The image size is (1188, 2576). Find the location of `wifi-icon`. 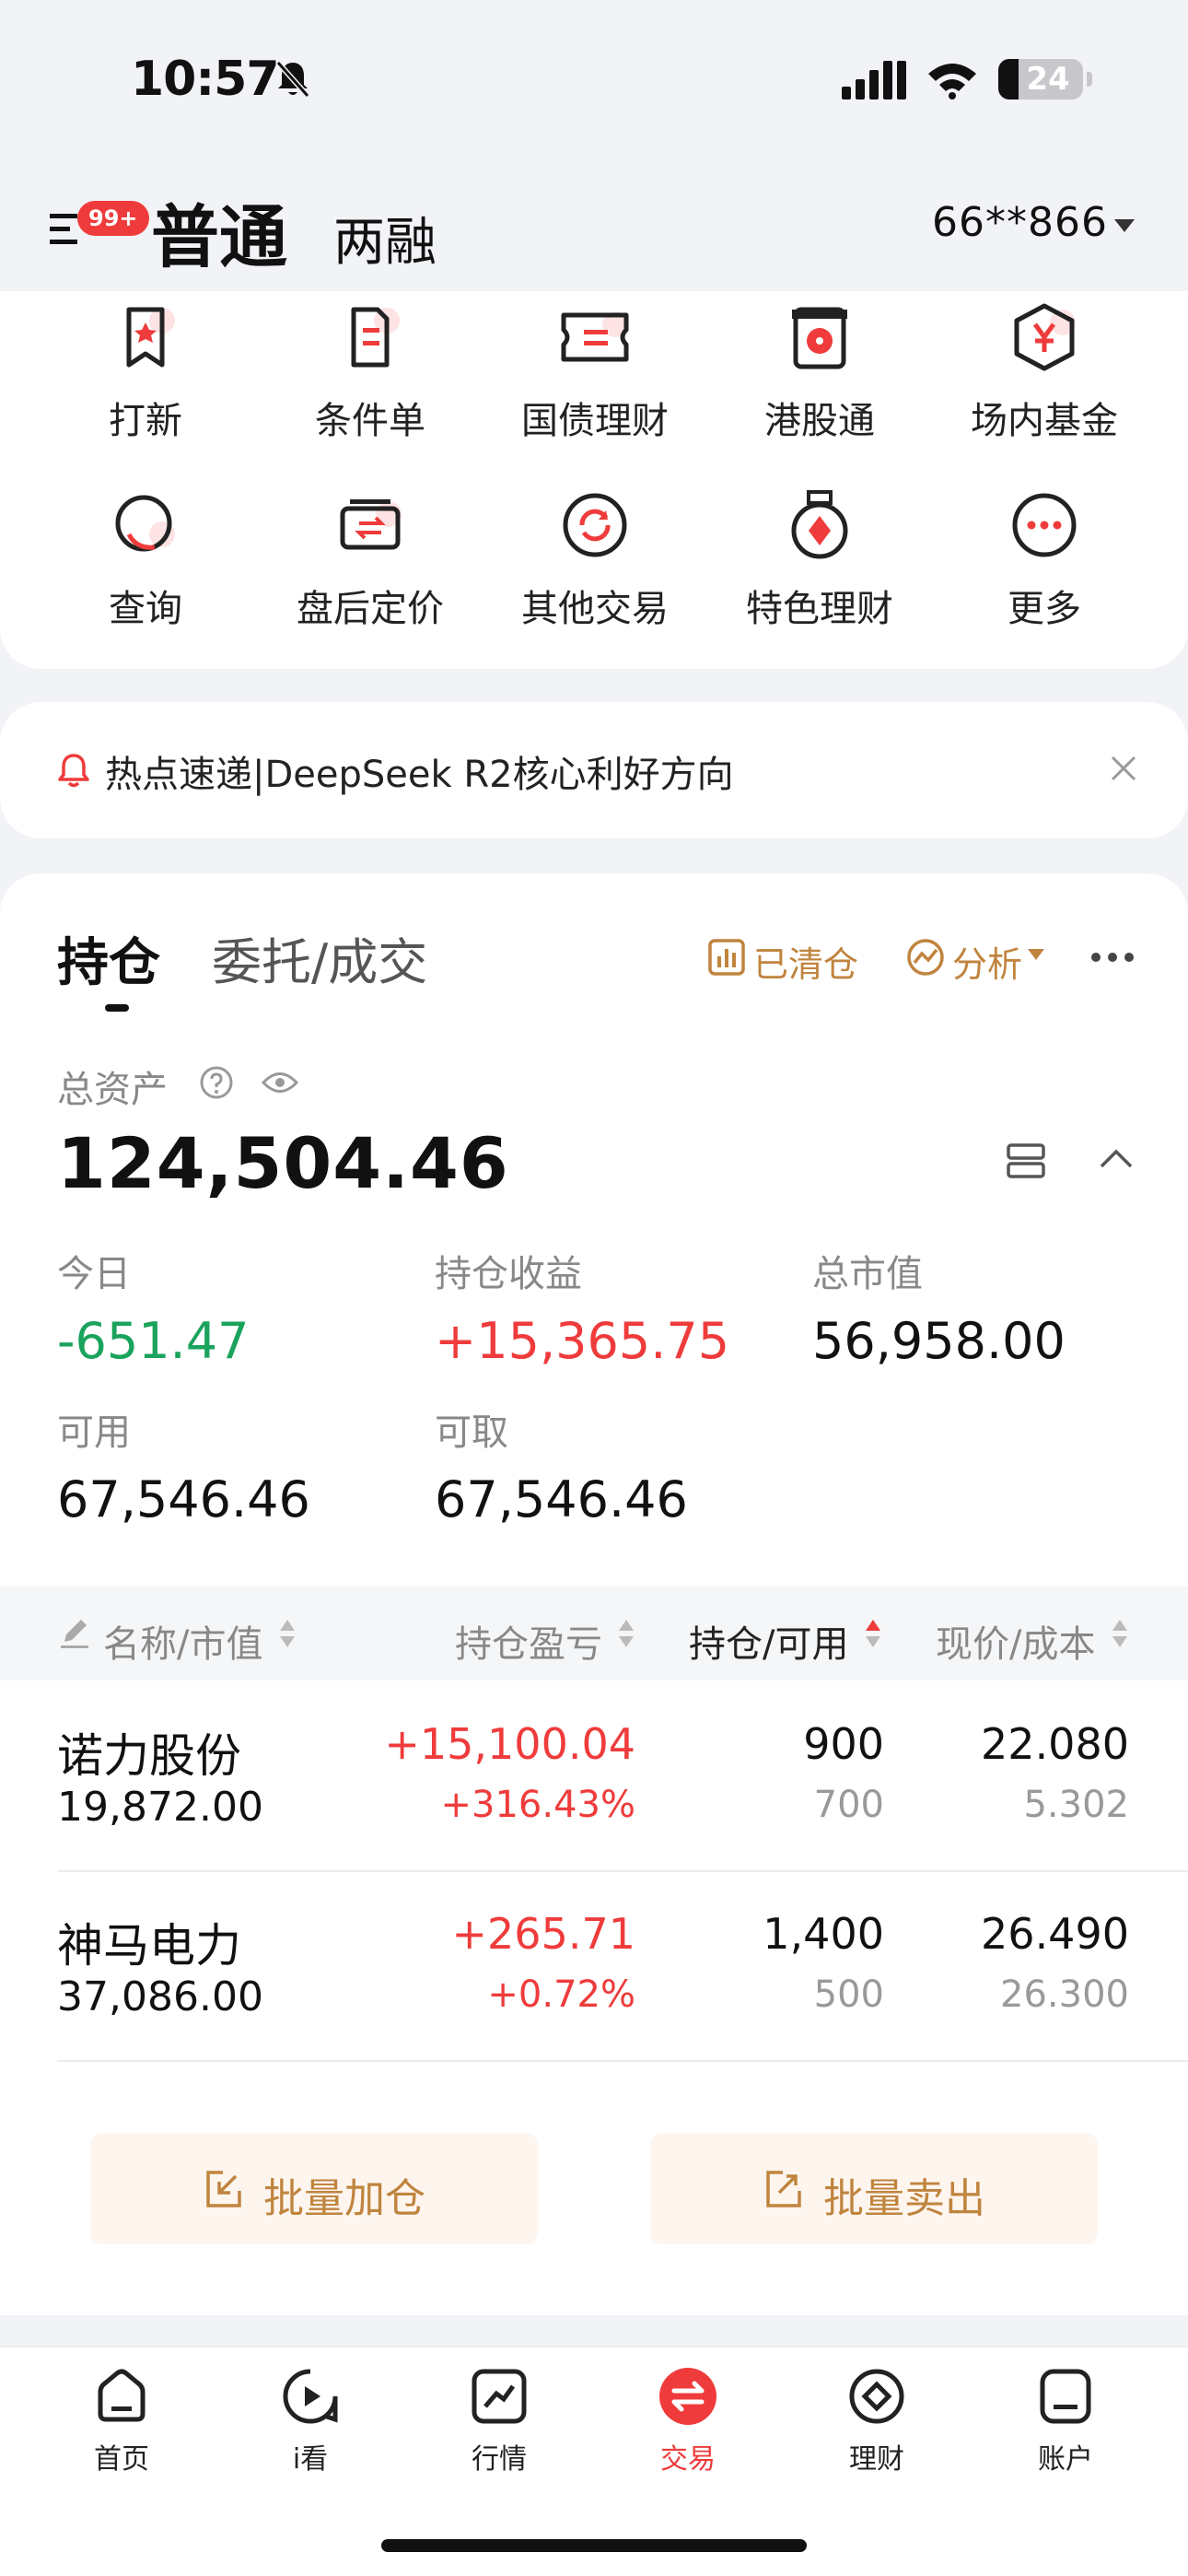

wifi-icon is located at coordinates (952, 82).